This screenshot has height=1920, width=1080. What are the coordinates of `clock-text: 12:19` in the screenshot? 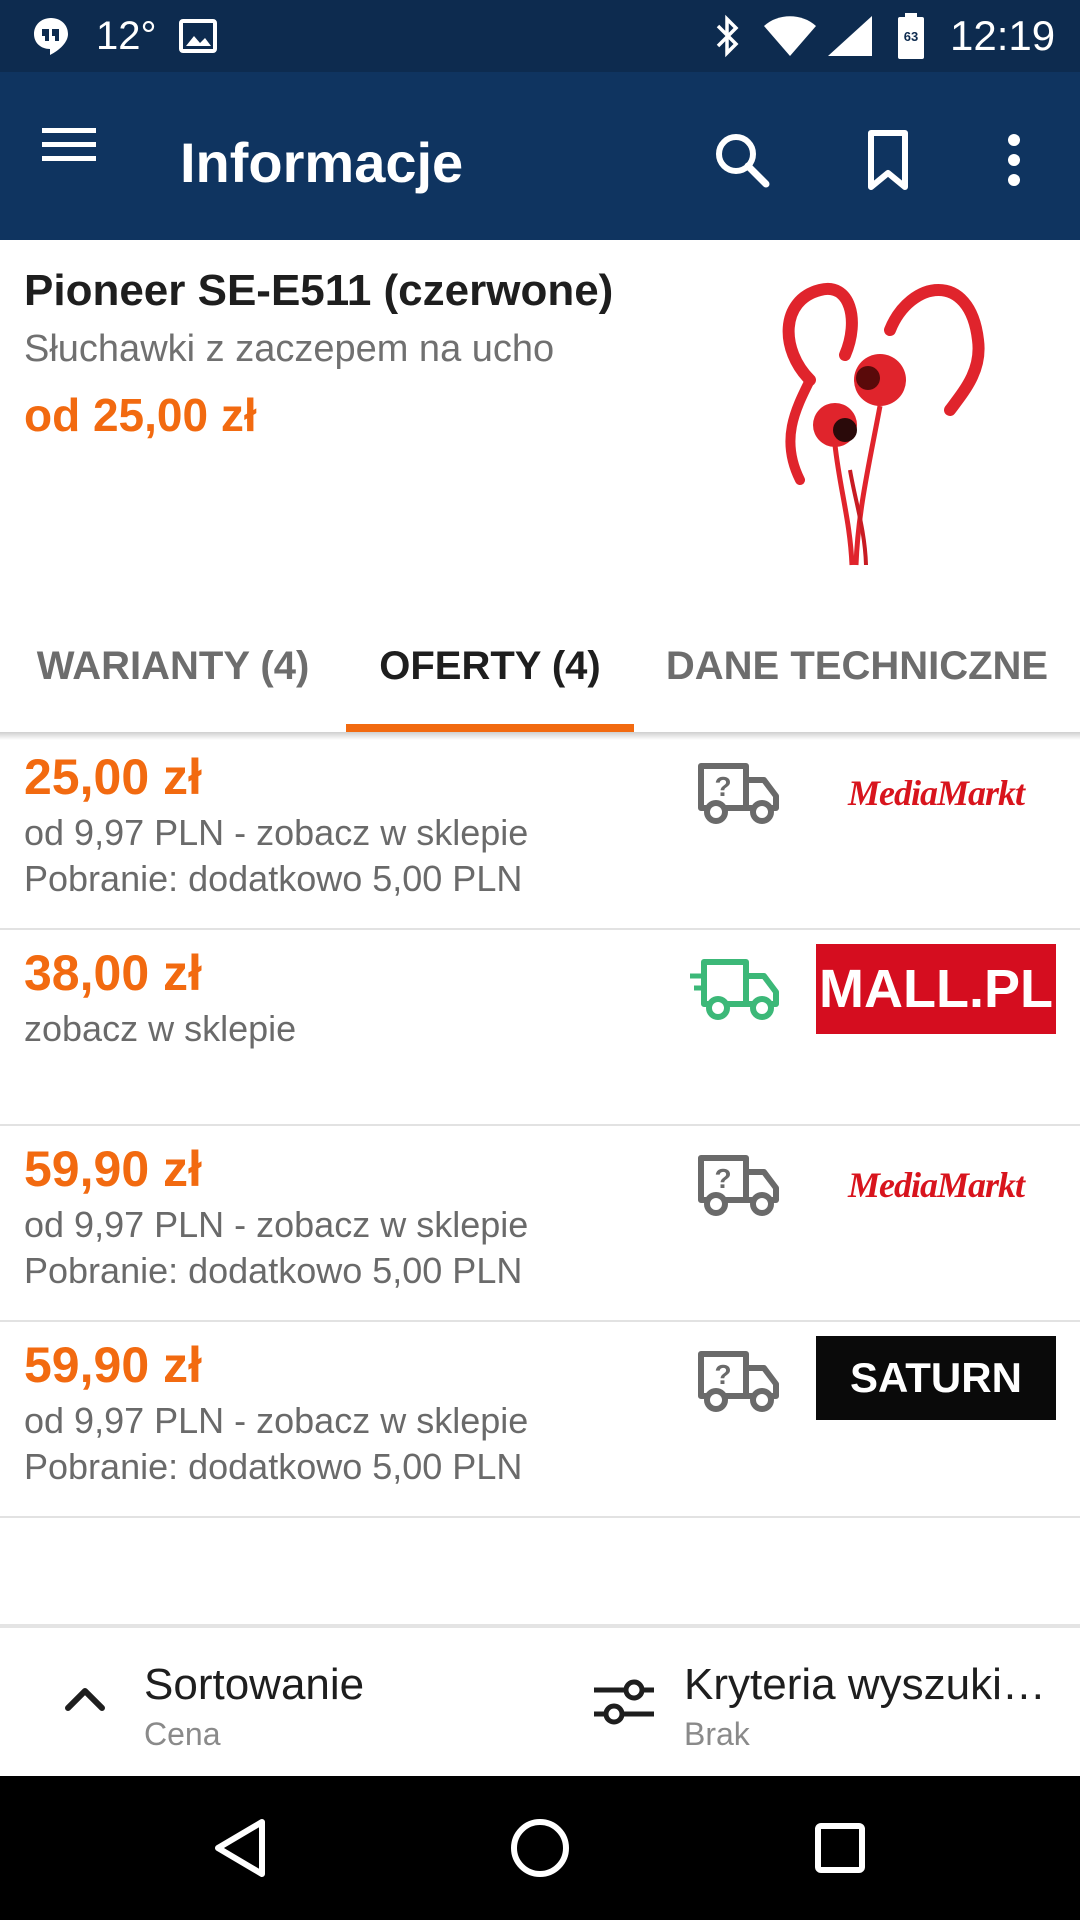 It's located at (1003, 35).